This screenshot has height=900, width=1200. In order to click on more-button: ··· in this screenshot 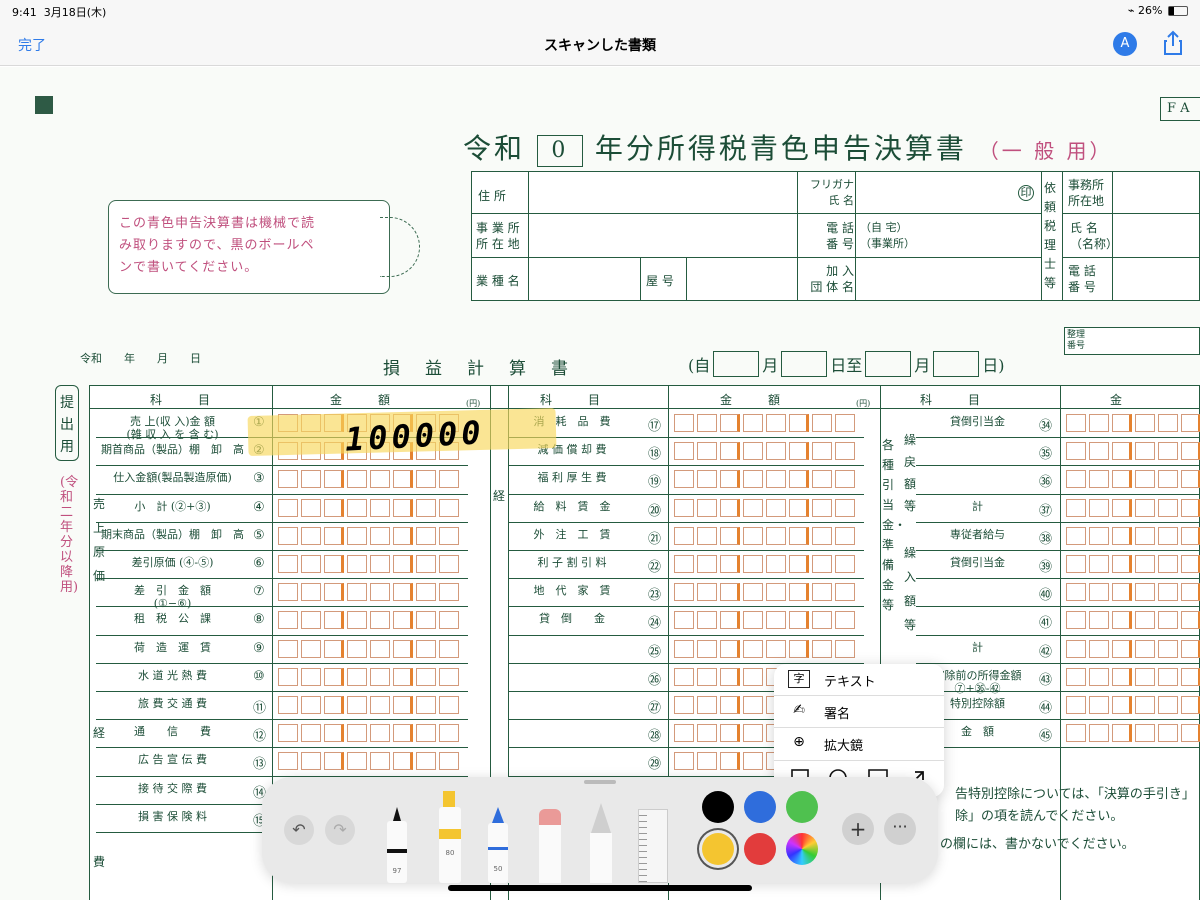, I will do `click(900, 829)`.